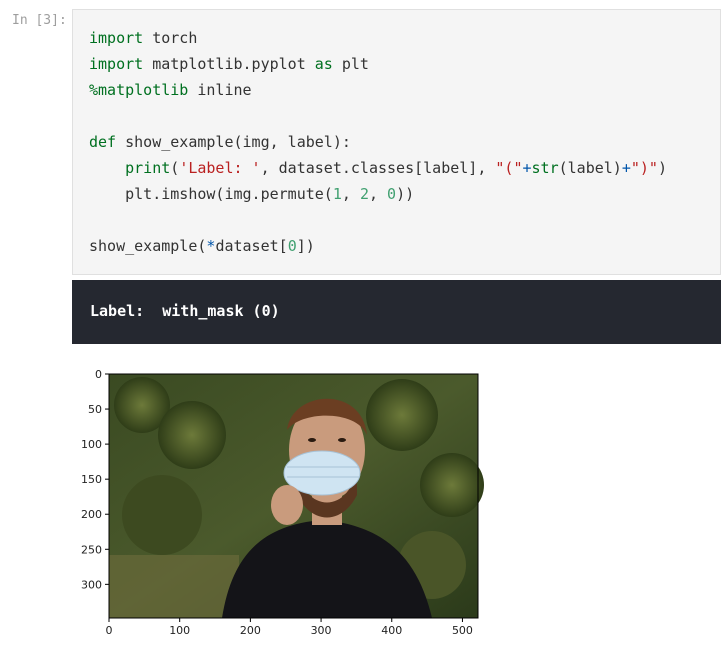  Describe the element at coordinates (91, 479) in the screenshot. I see `y-tick-label: 150` at that location.